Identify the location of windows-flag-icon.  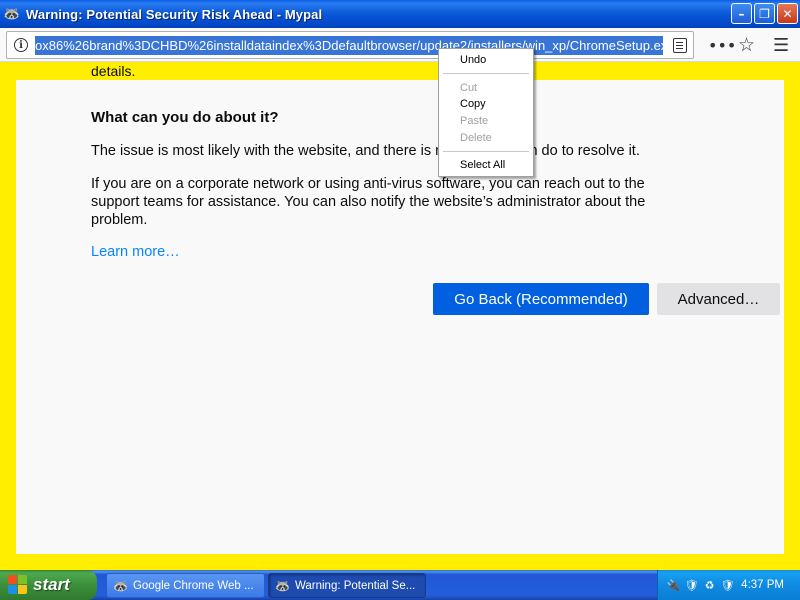
(18, 585).